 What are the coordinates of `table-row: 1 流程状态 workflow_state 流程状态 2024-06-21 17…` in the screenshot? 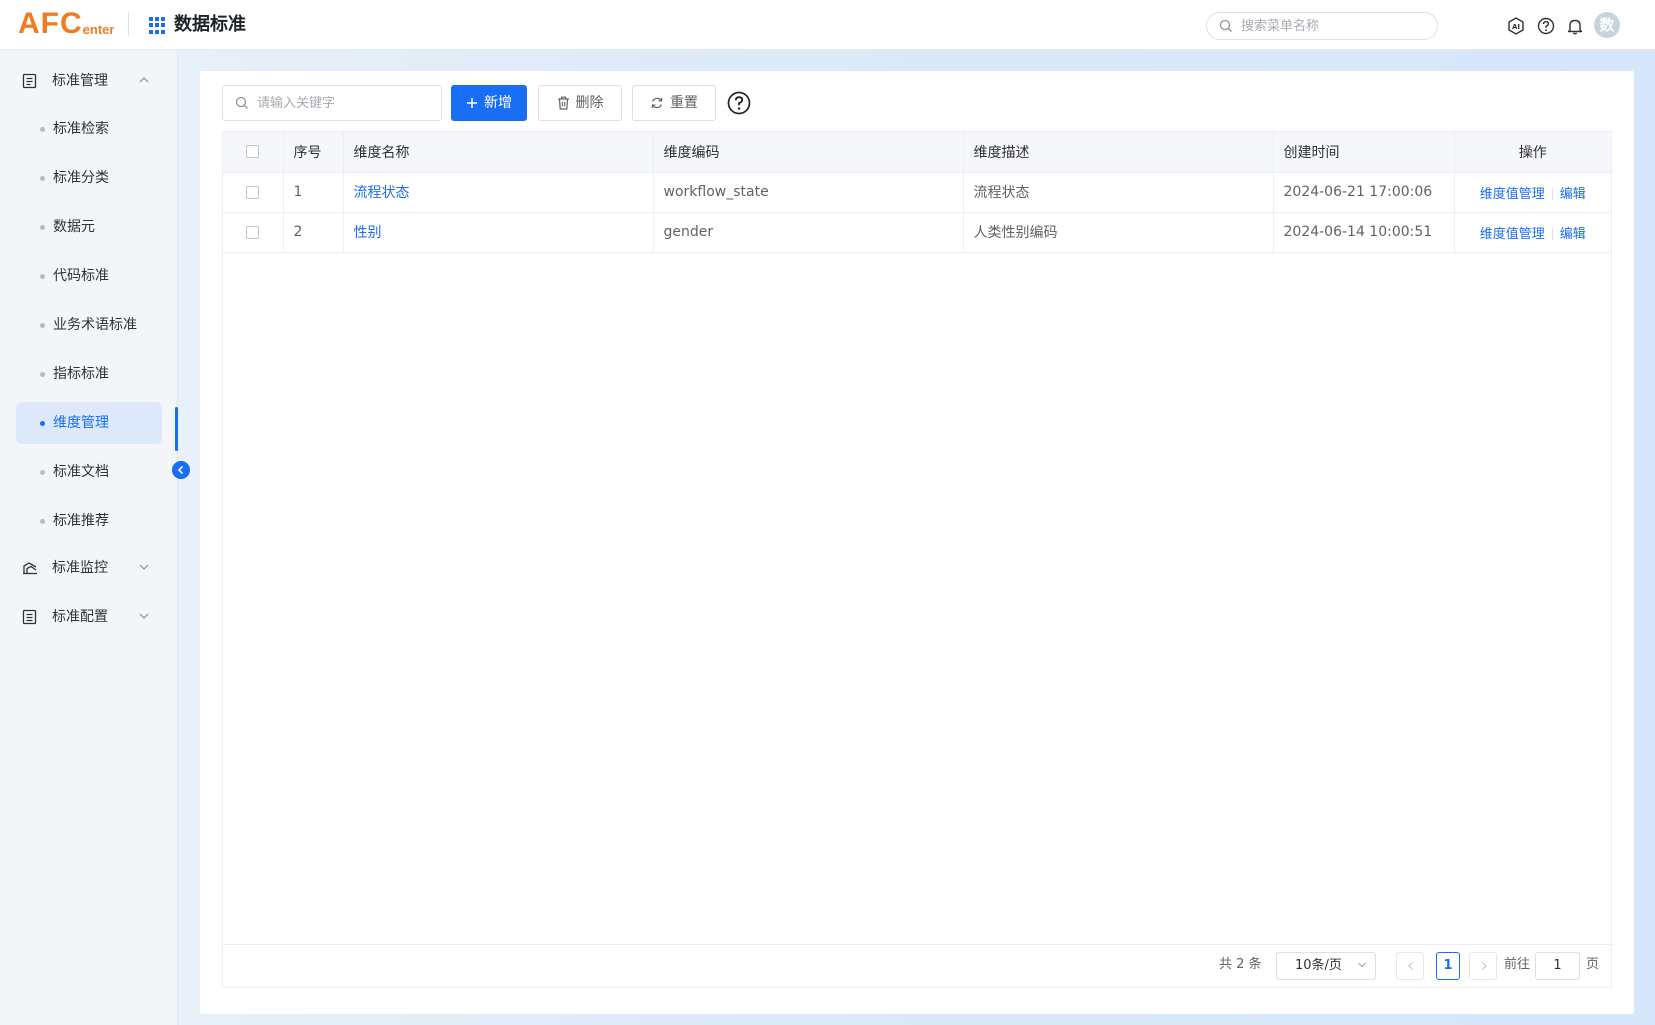 It's located at (917, 192).